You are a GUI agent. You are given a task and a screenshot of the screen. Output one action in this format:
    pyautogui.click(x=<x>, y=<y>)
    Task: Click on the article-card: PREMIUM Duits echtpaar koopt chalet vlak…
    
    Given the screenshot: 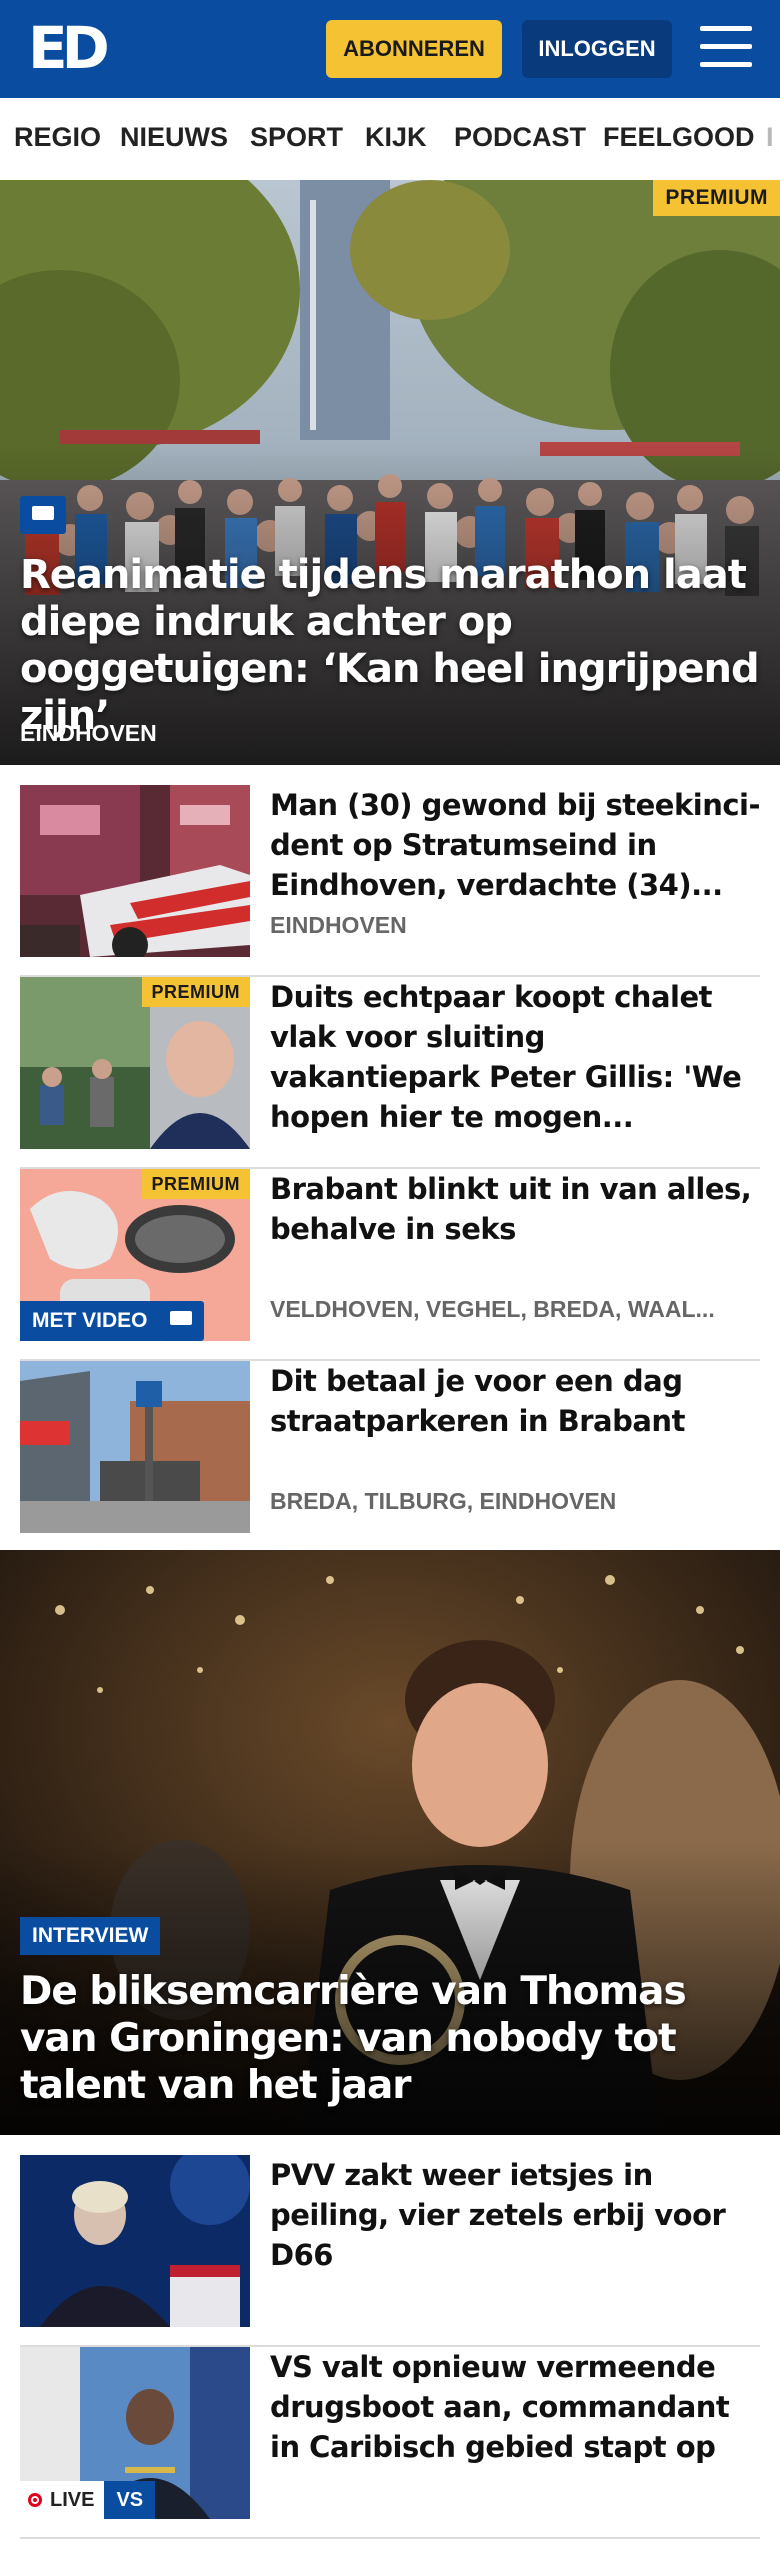 What is the action you would take?
    pyautogui.click(x=390, y=1073)
    